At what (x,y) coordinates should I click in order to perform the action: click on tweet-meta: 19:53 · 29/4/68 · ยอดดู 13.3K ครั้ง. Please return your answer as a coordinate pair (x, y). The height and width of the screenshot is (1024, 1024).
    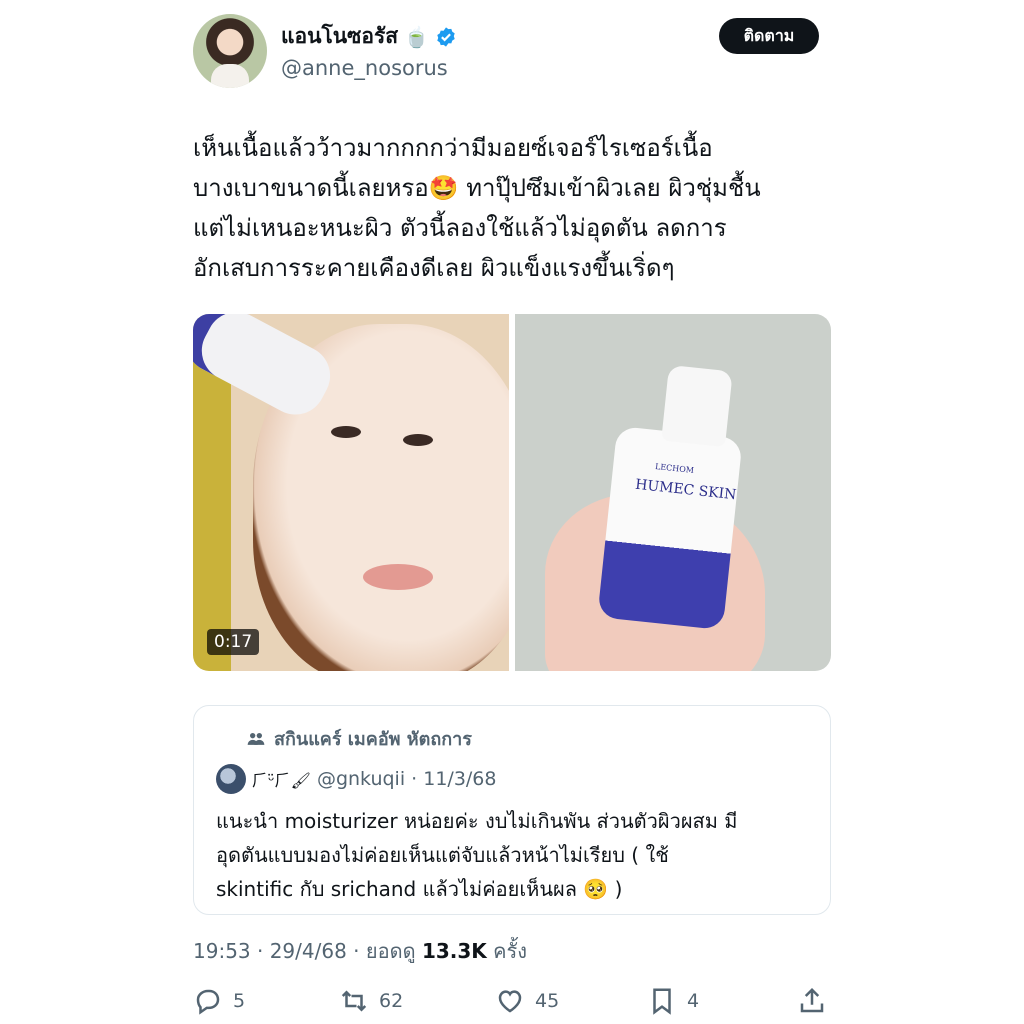
    Looking at the image, I should click on (360, 951).